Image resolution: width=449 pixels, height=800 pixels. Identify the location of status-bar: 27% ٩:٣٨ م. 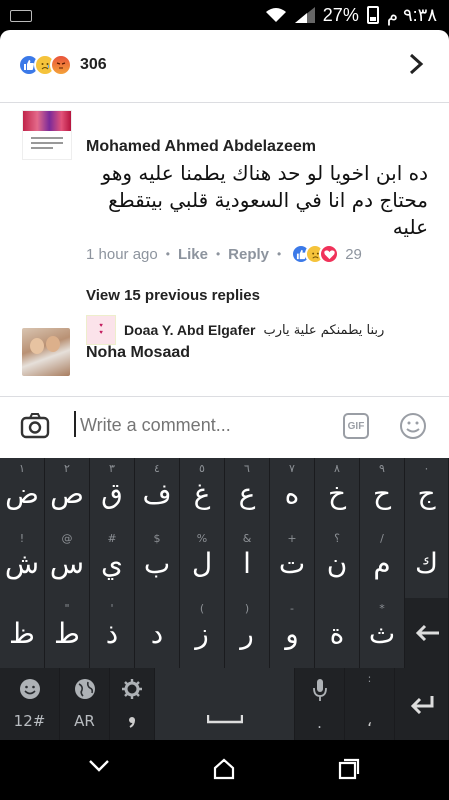
(224, 15).